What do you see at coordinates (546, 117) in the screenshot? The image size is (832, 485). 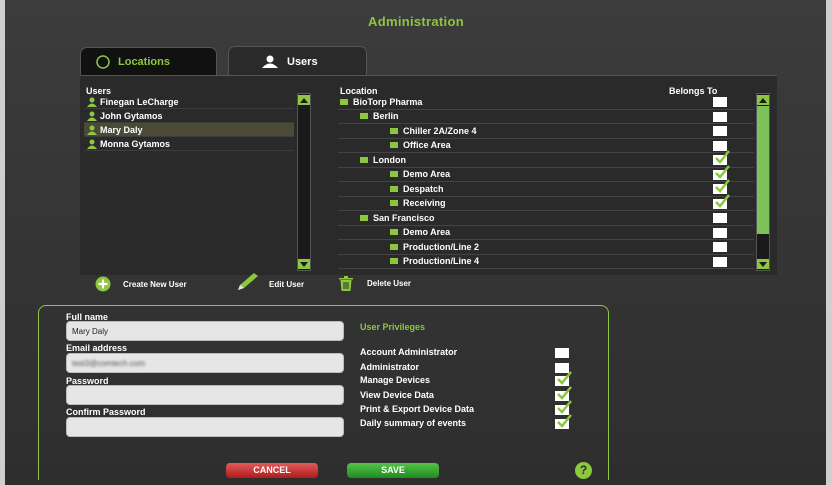 I see `location-row: Berlin` at bounding box center [546, 117].